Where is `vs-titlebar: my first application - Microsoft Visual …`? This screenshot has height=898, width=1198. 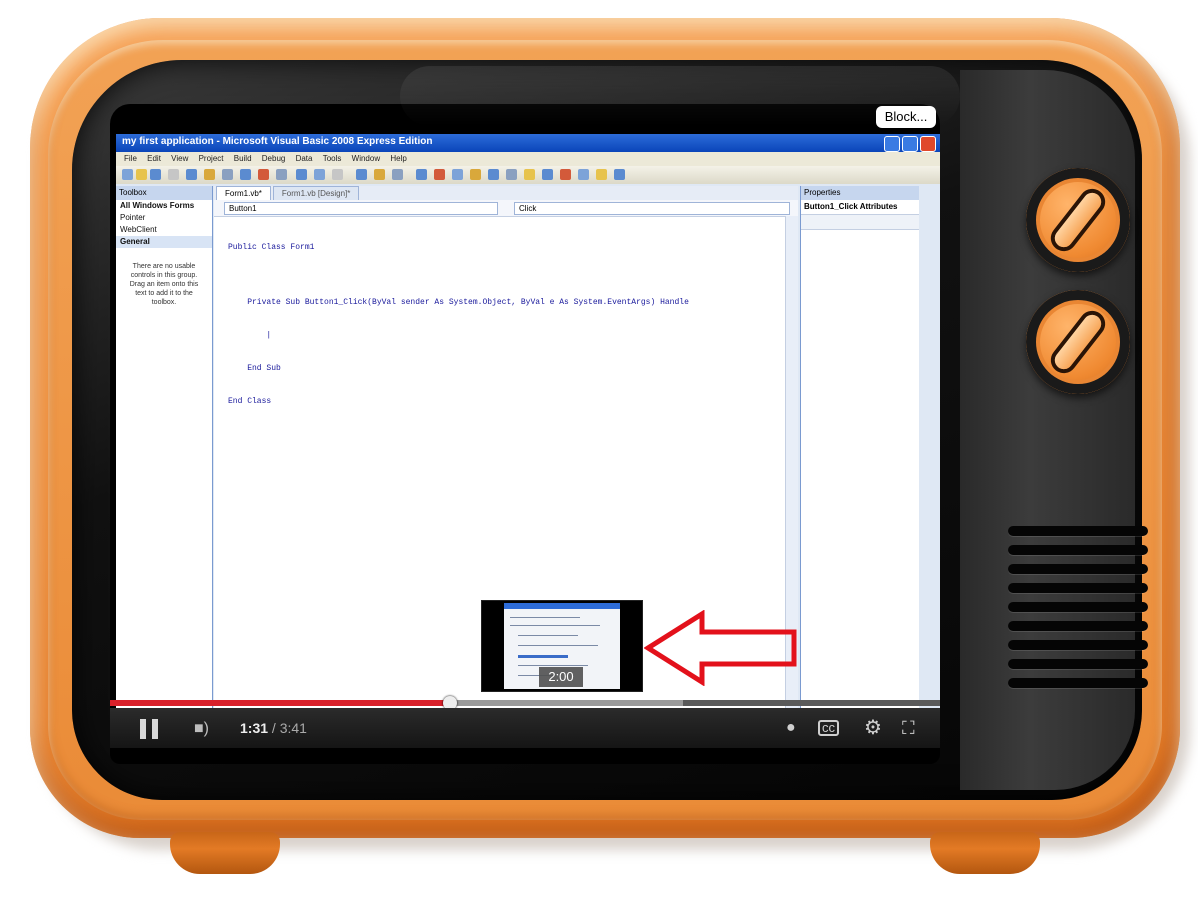
vs-titlebar: my first application - Microsoft Visual … is located at coordinates (528, 143).